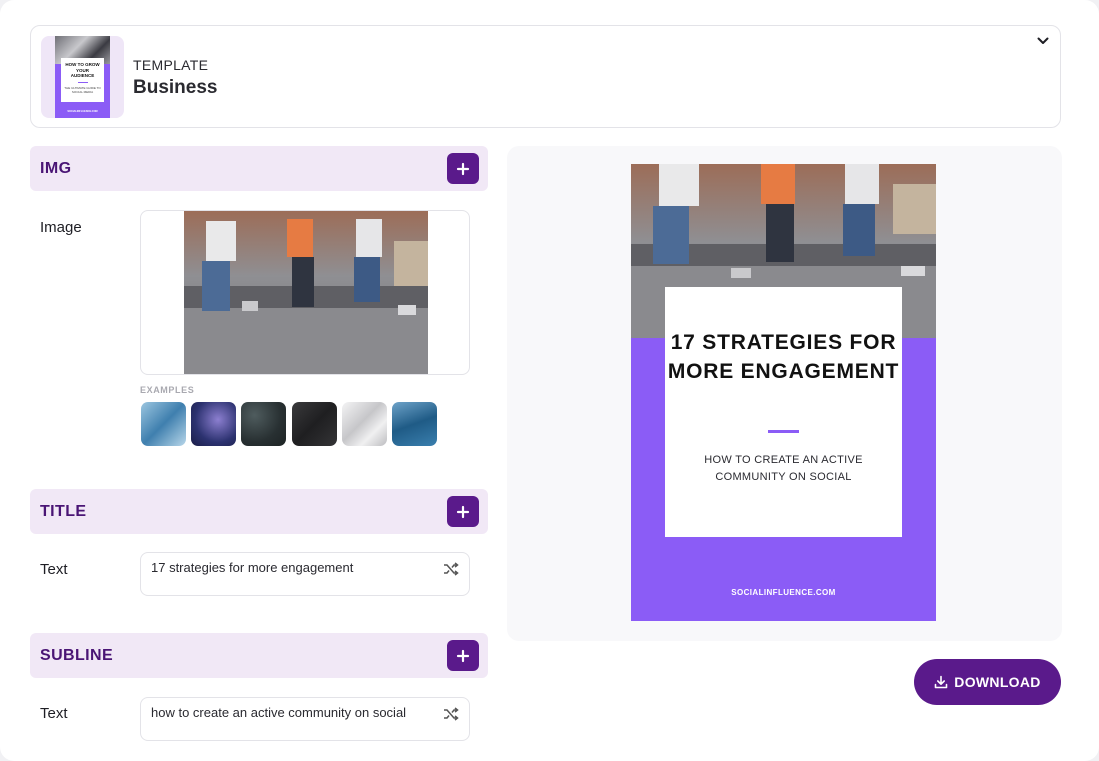  I want to click on title-text-input: 17 strategies for more engagement, so click(305, 574).